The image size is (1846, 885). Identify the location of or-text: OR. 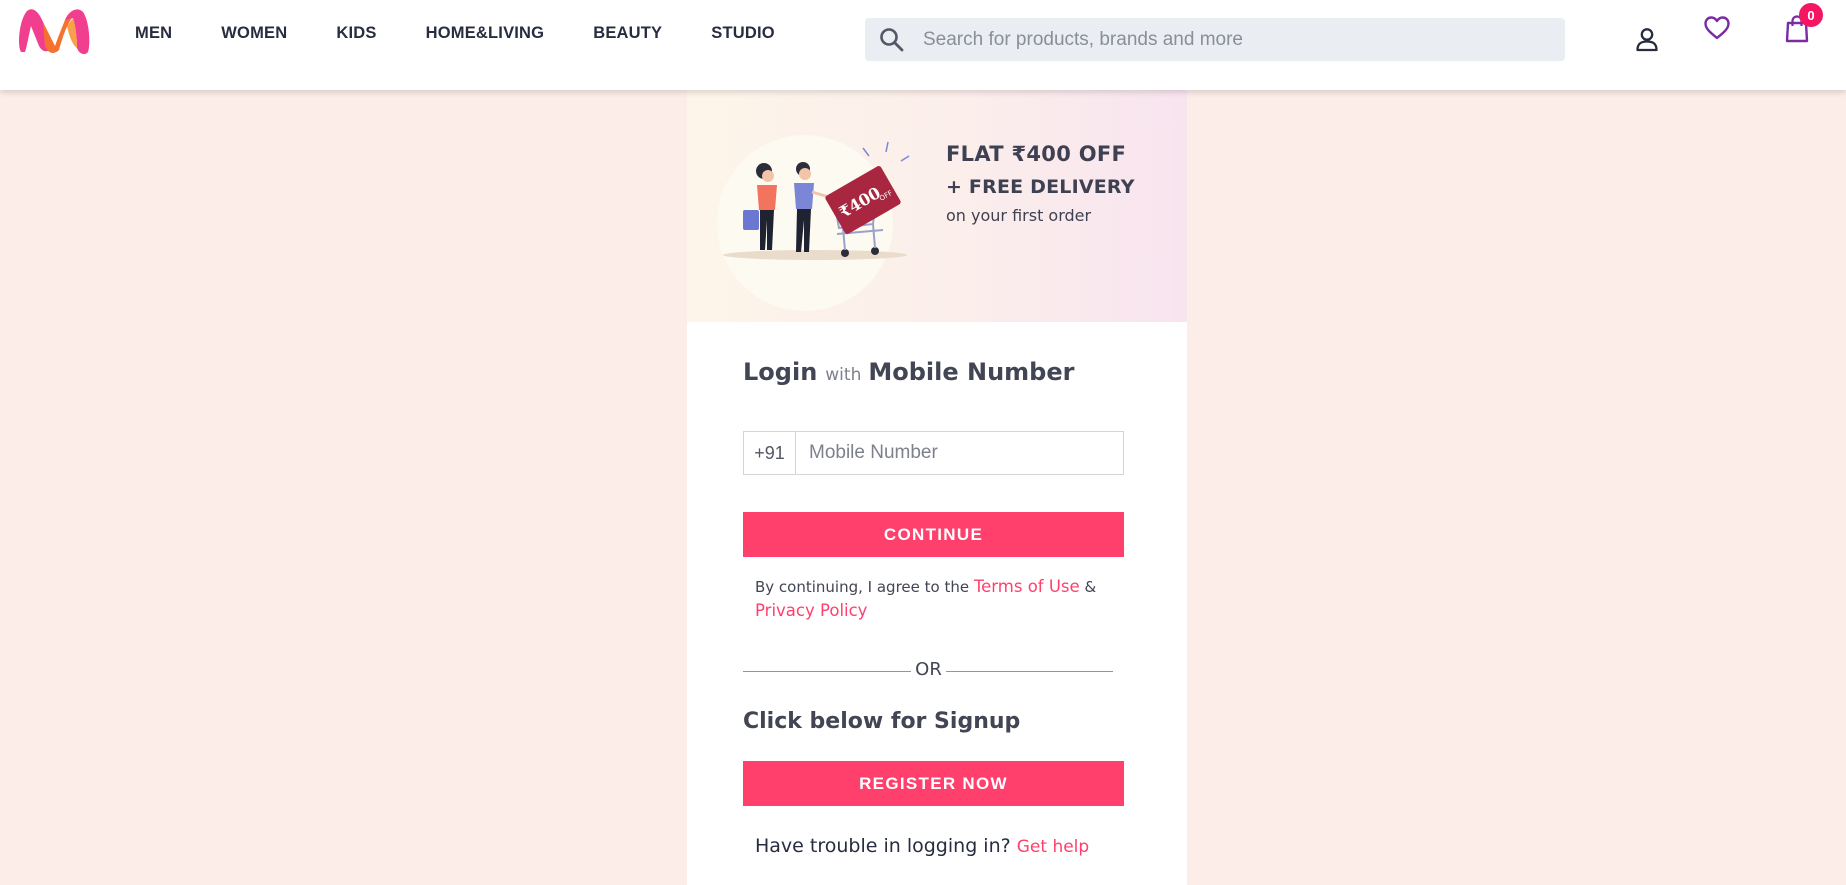
(928, 669).